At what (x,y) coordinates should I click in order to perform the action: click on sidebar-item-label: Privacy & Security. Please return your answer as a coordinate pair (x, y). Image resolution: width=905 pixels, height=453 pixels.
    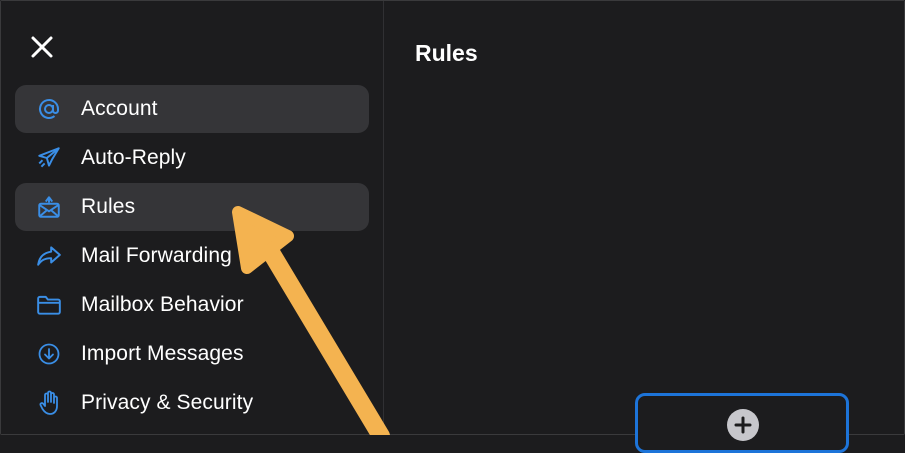
    Looking at the image, I should click on (167, 402).